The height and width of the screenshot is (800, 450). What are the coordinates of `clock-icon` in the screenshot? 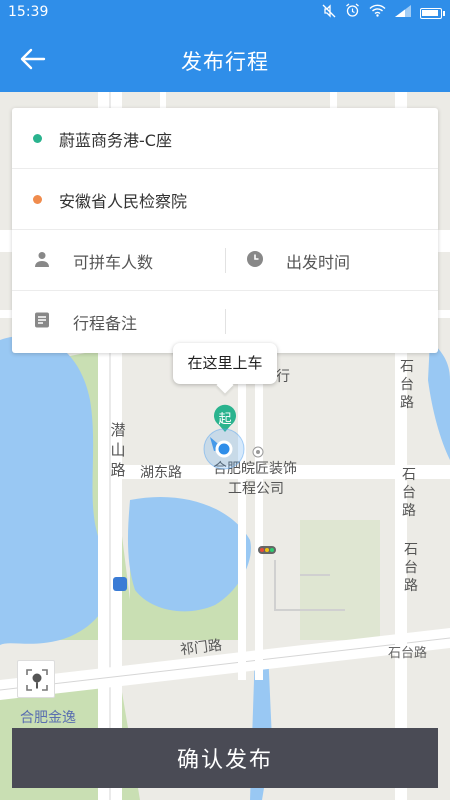 It's located at (255, 259).